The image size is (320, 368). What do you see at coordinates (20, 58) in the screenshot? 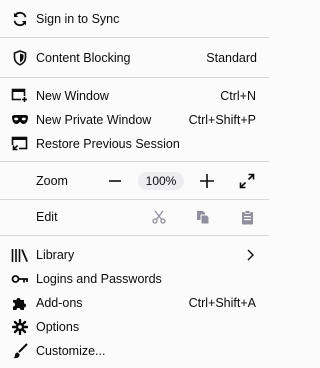
I see `shield-icon` at bounding box center [20, 58].